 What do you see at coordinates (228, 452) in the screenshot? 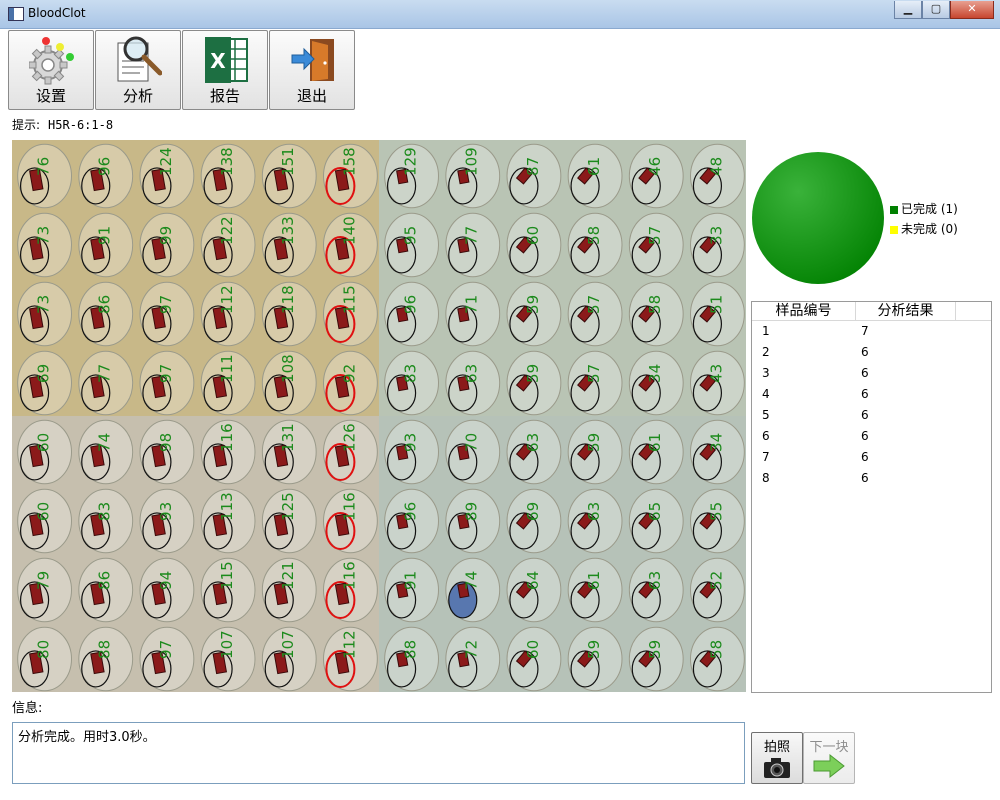
I see `well: 116` at bounding box center [228, 452].